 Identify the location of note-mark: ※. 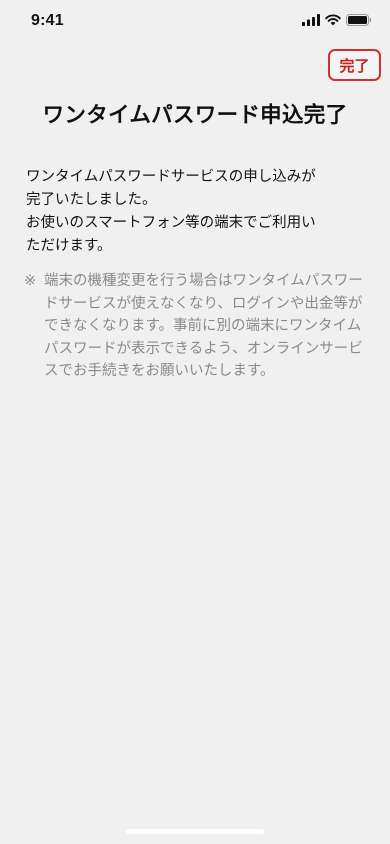
(30, 281).